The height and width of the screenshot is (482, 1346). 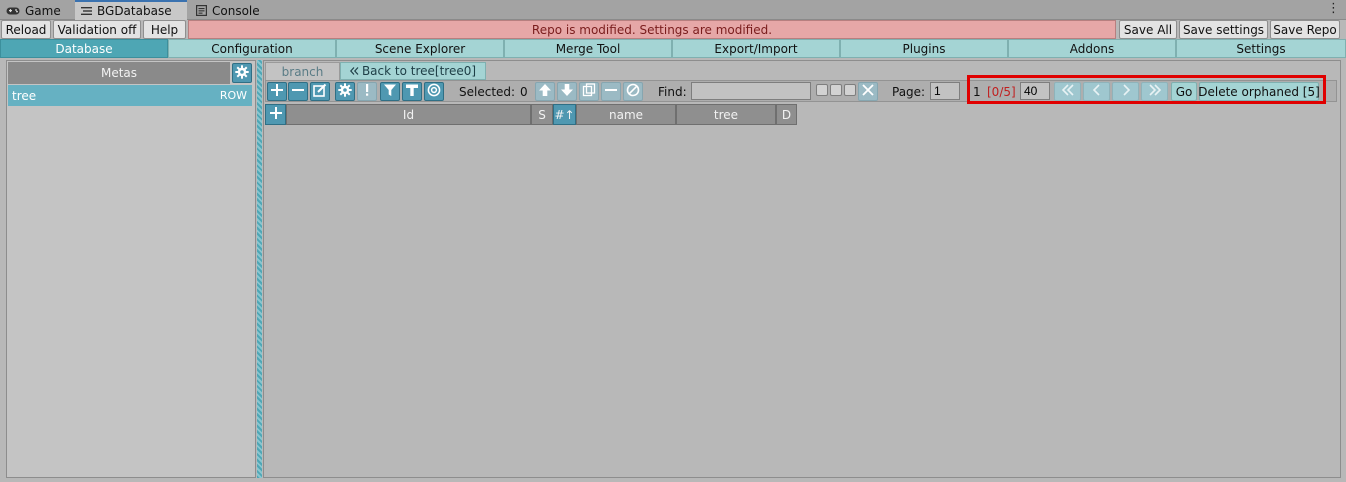 What do you see at coordinates (259, 269) in the screenshot?
I see `panel-splitter` at bounding box center [259, 269].